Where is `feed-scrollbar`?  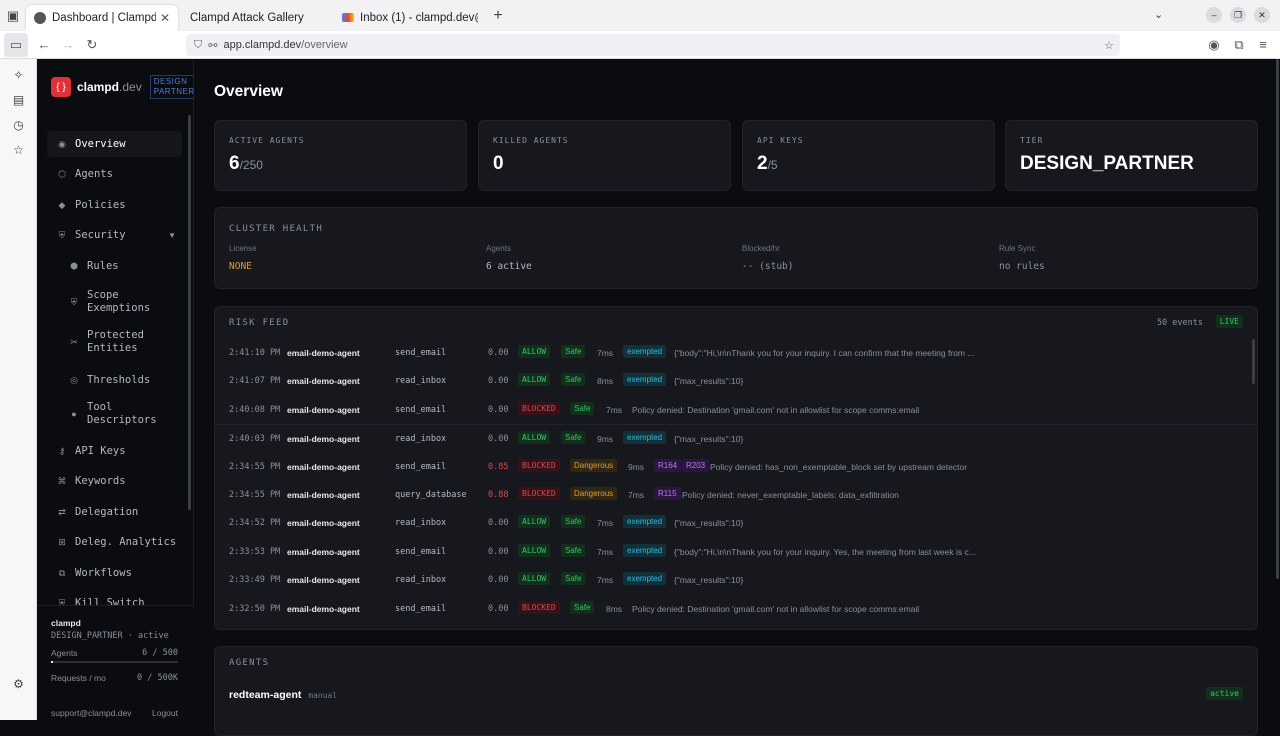 feed-scrollbar is located at coordinates (1253, 361).